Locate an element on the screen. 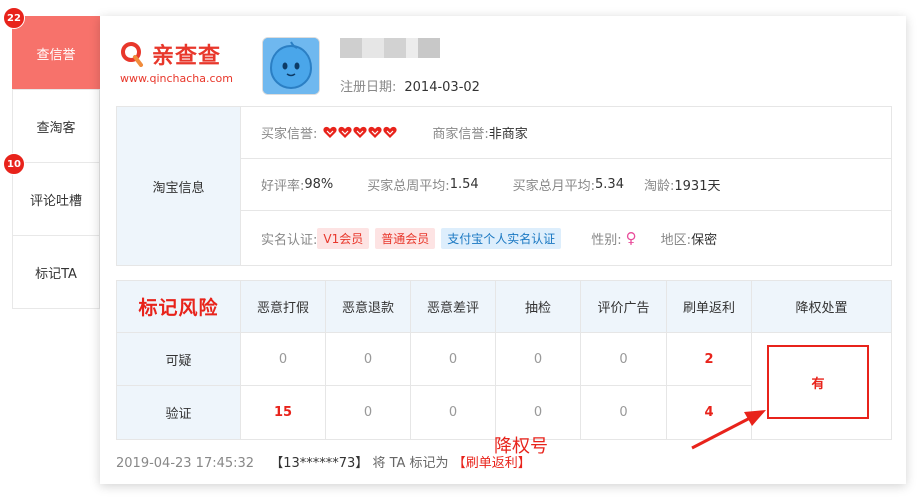 This screenshot has width=918, height=500. logo: 亲查查 www.qinchacha.com is located at coordinates (185, 68).